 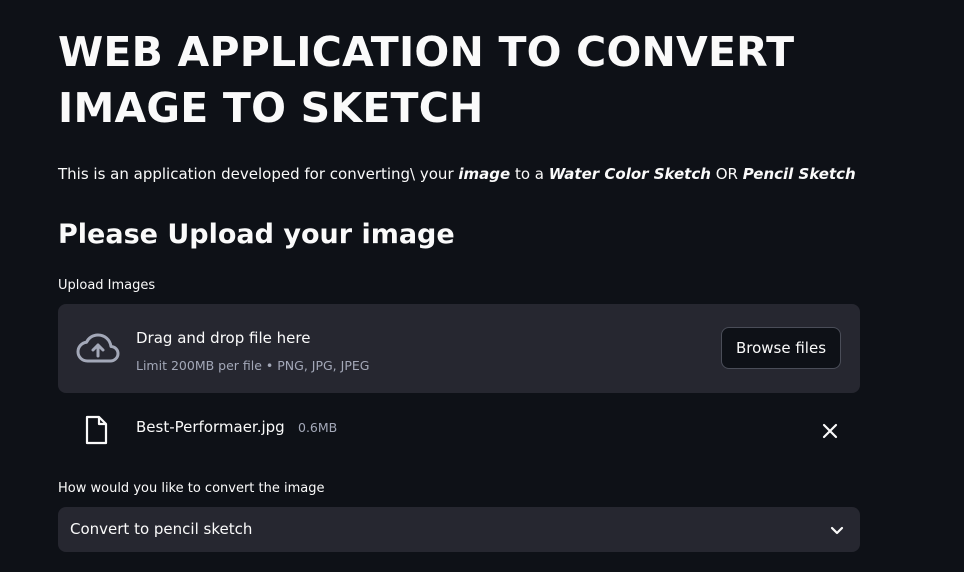 I want to click on intro-text-part: OR, so click(x=726, y=174).